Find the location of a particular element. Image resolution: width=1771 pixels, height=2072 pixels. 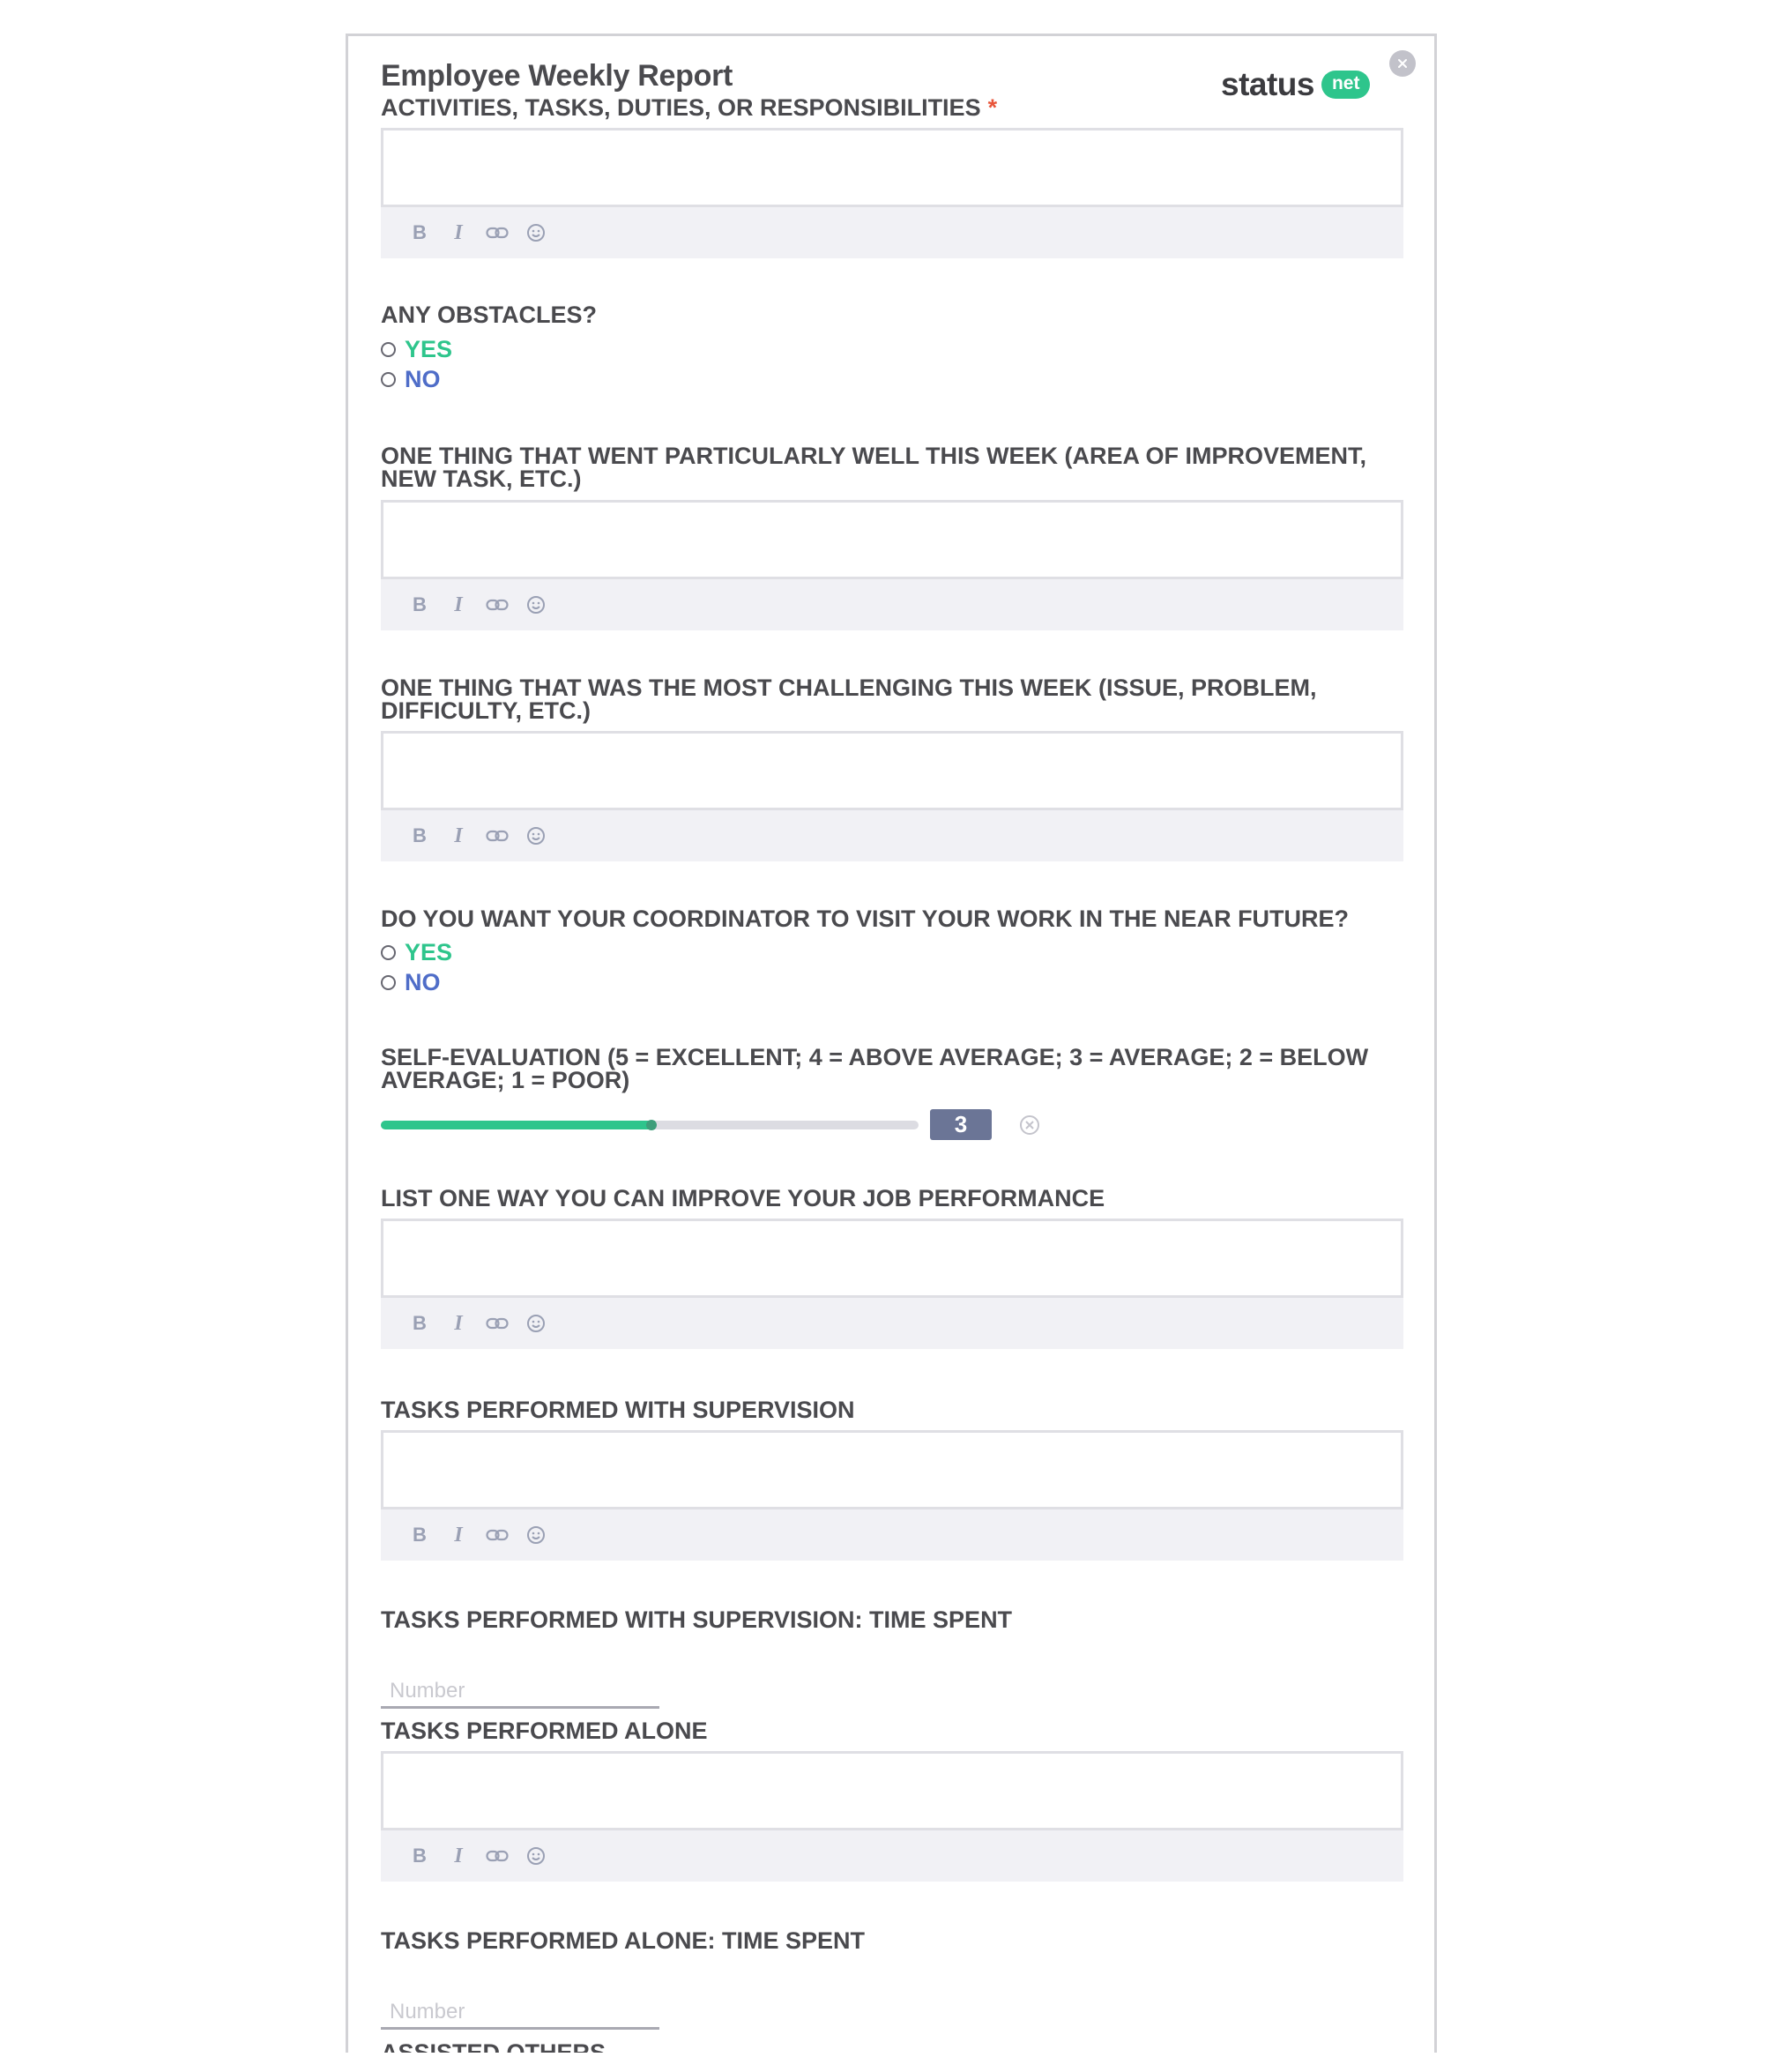

slider-clear-button is located at coordinates (1029, 1125).